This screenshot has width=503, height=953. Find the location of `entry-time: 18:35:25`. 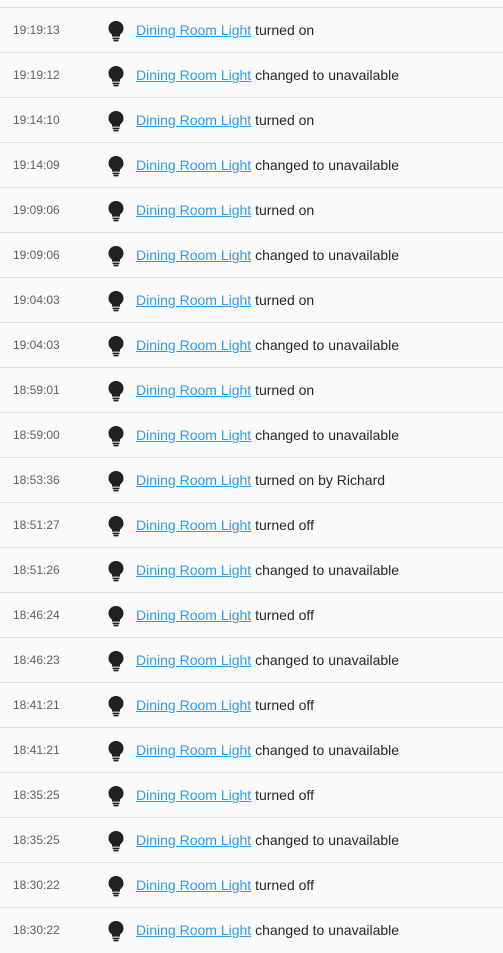

entry-time: 18:35:25 is located at coordinates (36, 840).